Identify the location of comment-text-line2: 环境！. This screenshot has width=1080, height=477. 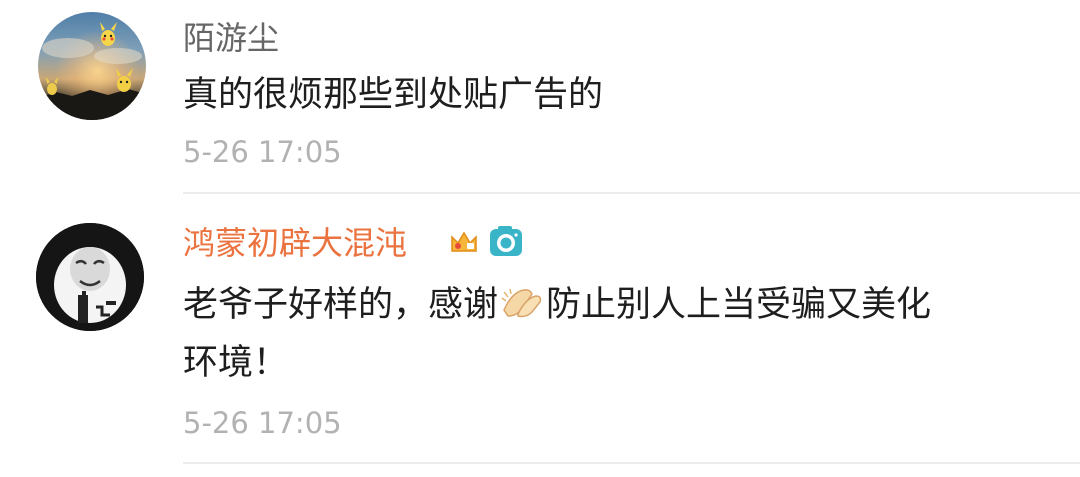
(236, 363).